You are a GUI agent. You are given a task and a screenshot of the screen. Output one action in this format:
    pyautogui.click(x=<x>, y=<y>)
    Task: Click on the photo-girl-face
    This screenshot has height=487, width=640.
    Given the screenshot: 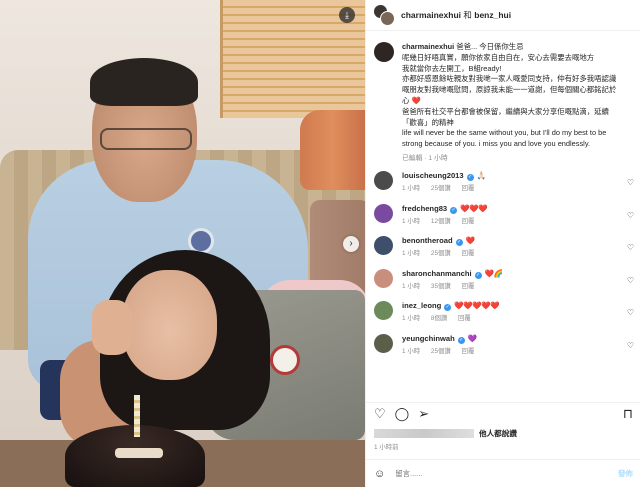 What is the action you would take?
    pyautogui.click(x=169, y=325)
    